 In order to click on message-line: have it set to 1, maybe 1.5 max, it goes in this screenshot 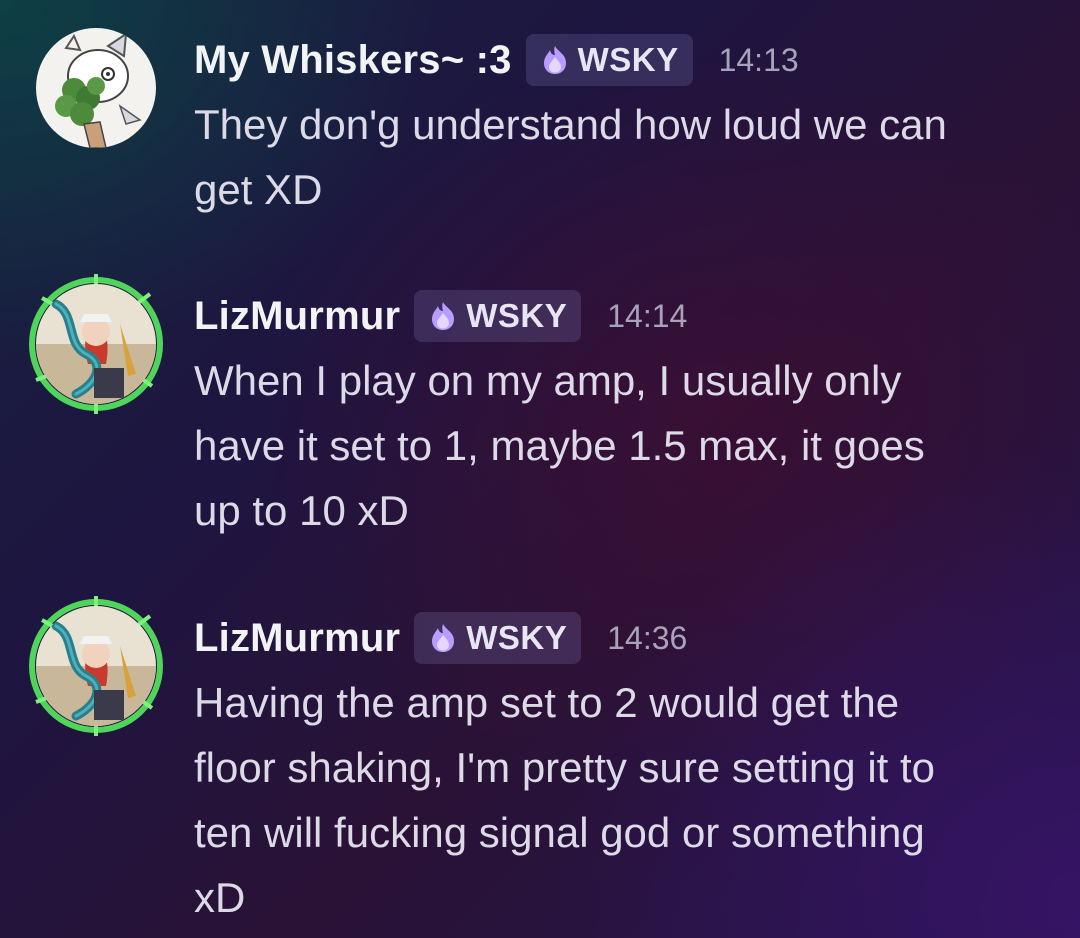, I will do `click(559, 445)`.